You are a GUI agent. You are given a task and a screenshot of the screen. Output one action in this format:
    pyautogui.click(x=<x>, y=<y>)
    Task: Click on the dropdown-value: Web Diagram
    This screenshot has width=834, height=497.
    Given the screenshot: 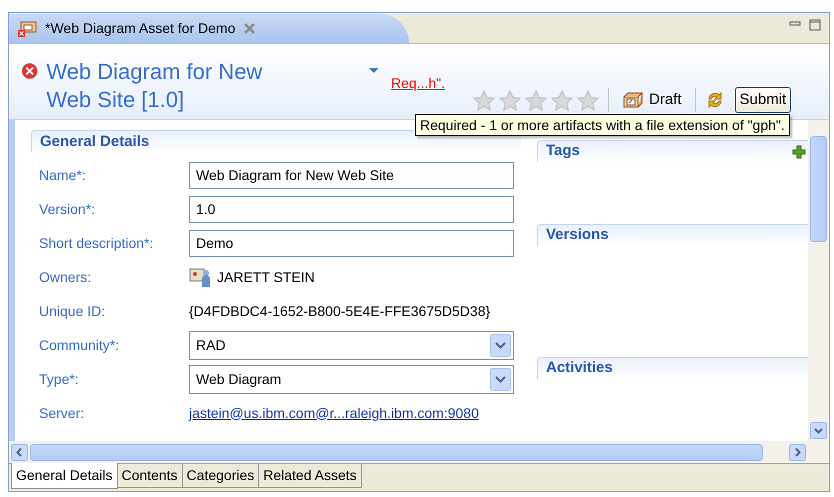 What is the action you would take?
    pyautogui.click(x=239, y=379)
    